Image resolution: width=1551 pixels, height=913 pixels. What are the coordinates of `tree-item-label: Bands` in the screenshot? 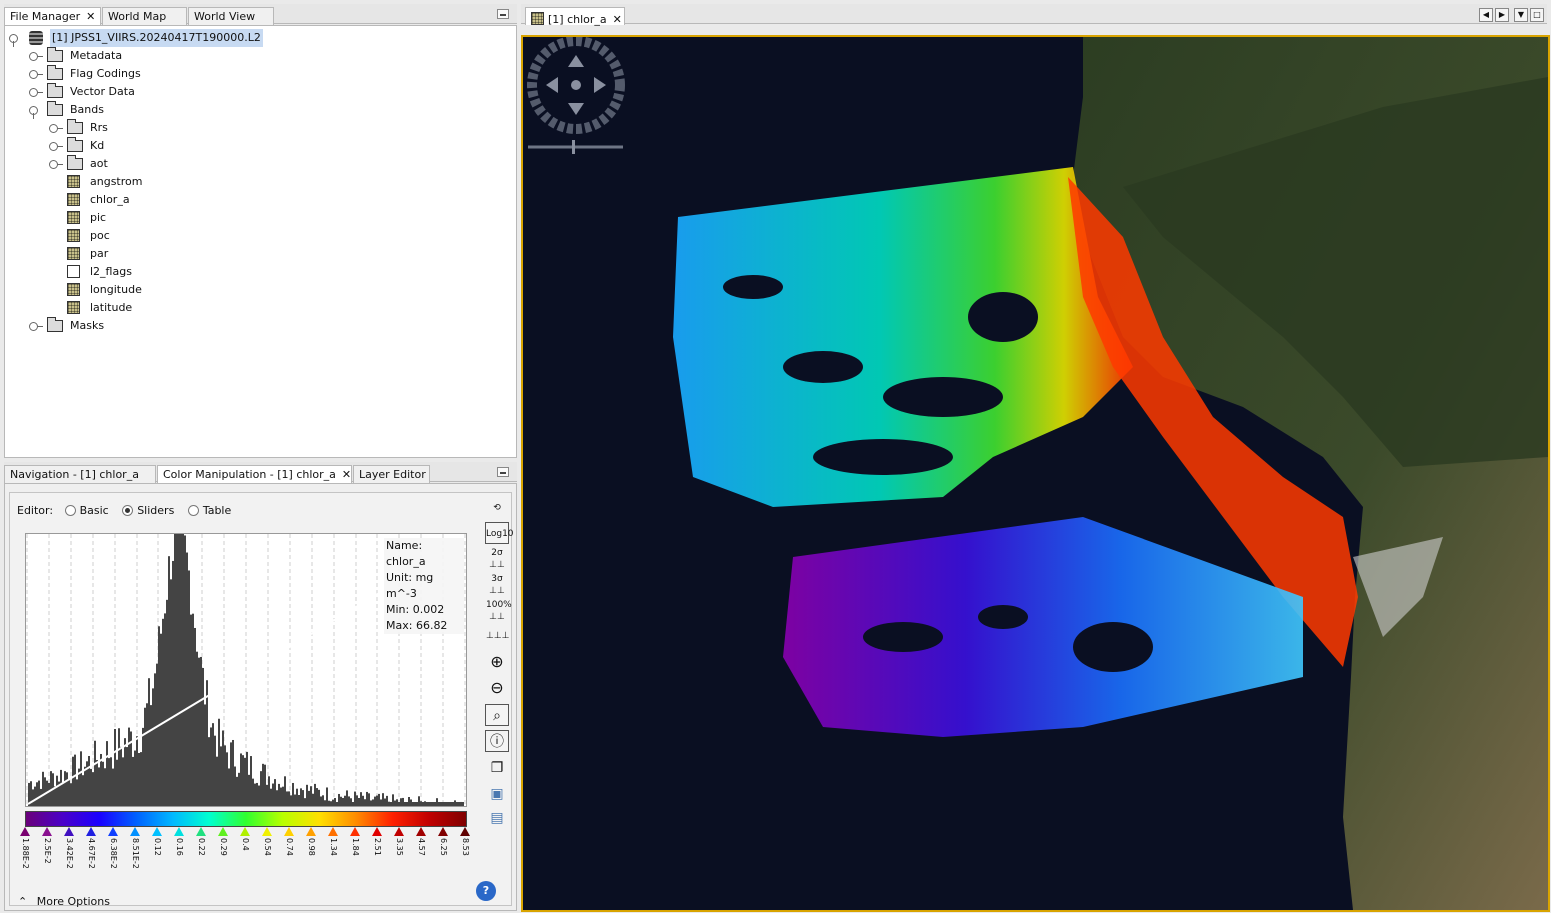 It's located at (87, 109).